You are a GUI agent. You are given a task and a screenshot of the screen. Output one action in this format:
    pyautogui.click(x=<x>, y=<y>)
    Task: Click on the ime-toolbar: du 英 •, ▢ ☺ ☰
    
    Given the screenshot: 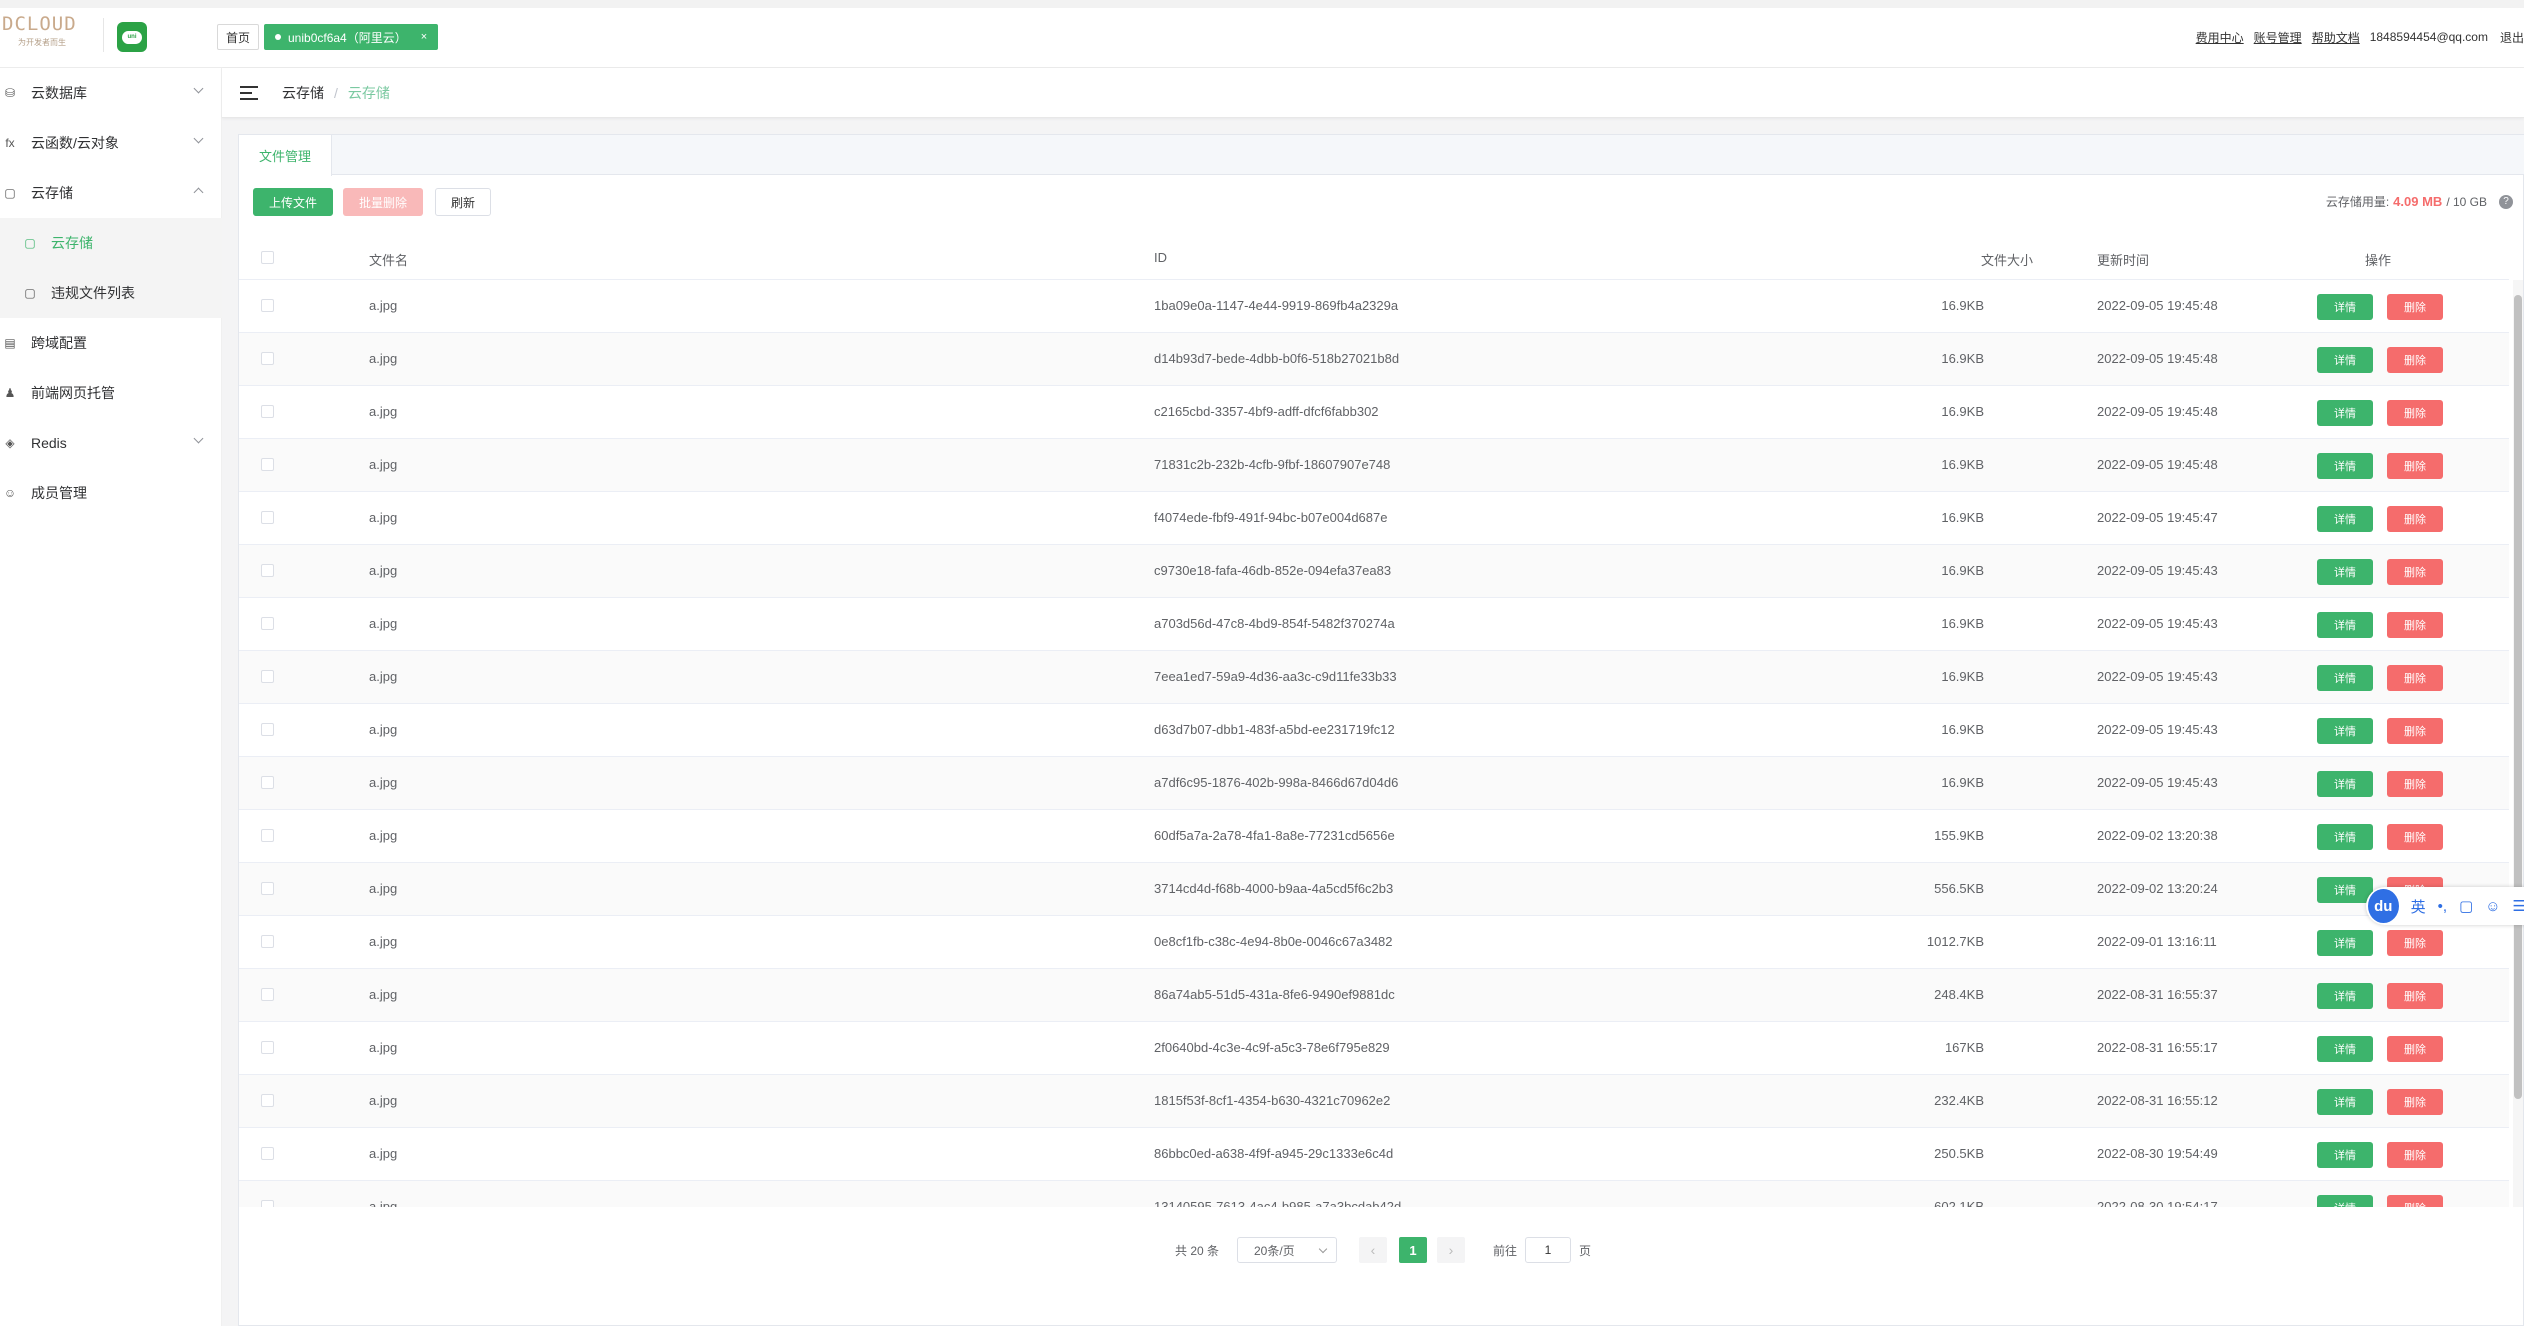 What is the action you would take?
    pyautogui.click(x=2445, y=906)
    